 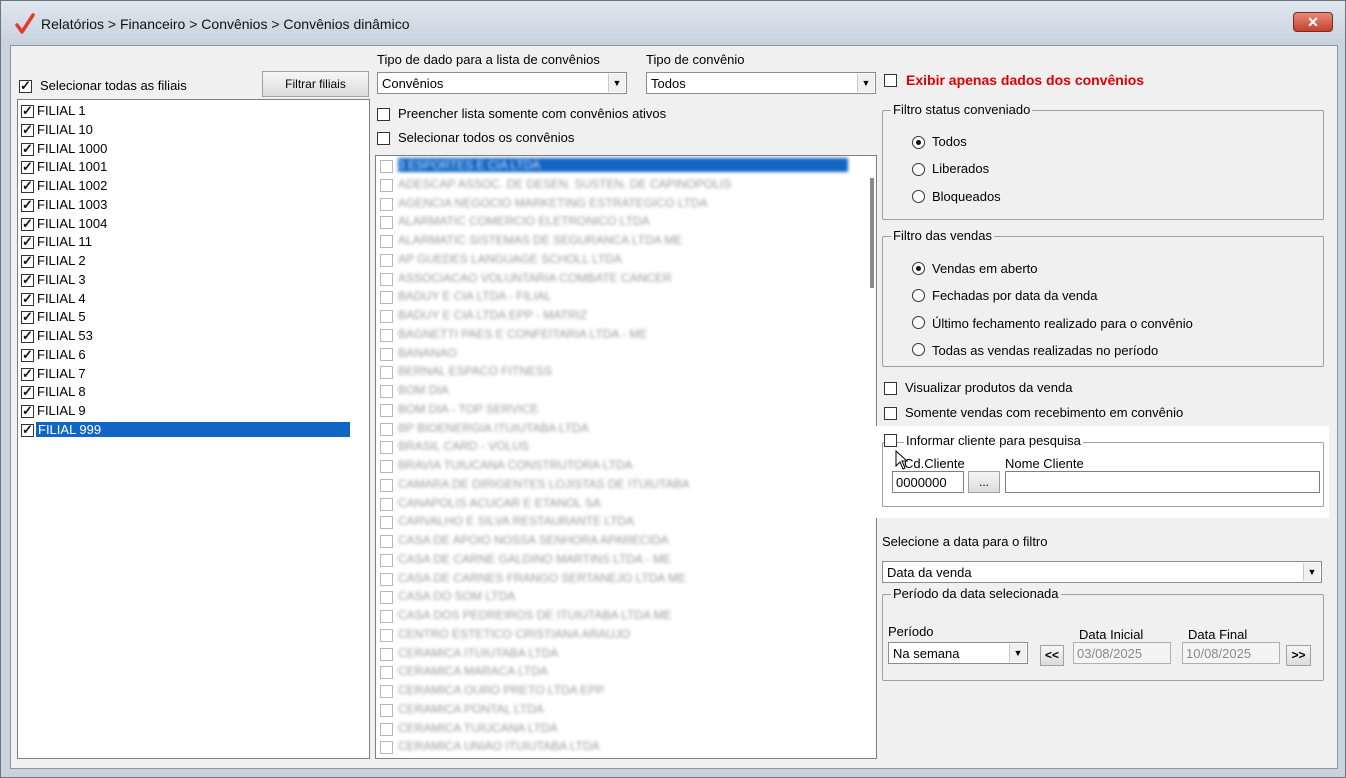 What do you see at coordinates (193, 111) in the screenshot?
I see `filial-row: FILIAL 1` at bounding box center [193, 111].